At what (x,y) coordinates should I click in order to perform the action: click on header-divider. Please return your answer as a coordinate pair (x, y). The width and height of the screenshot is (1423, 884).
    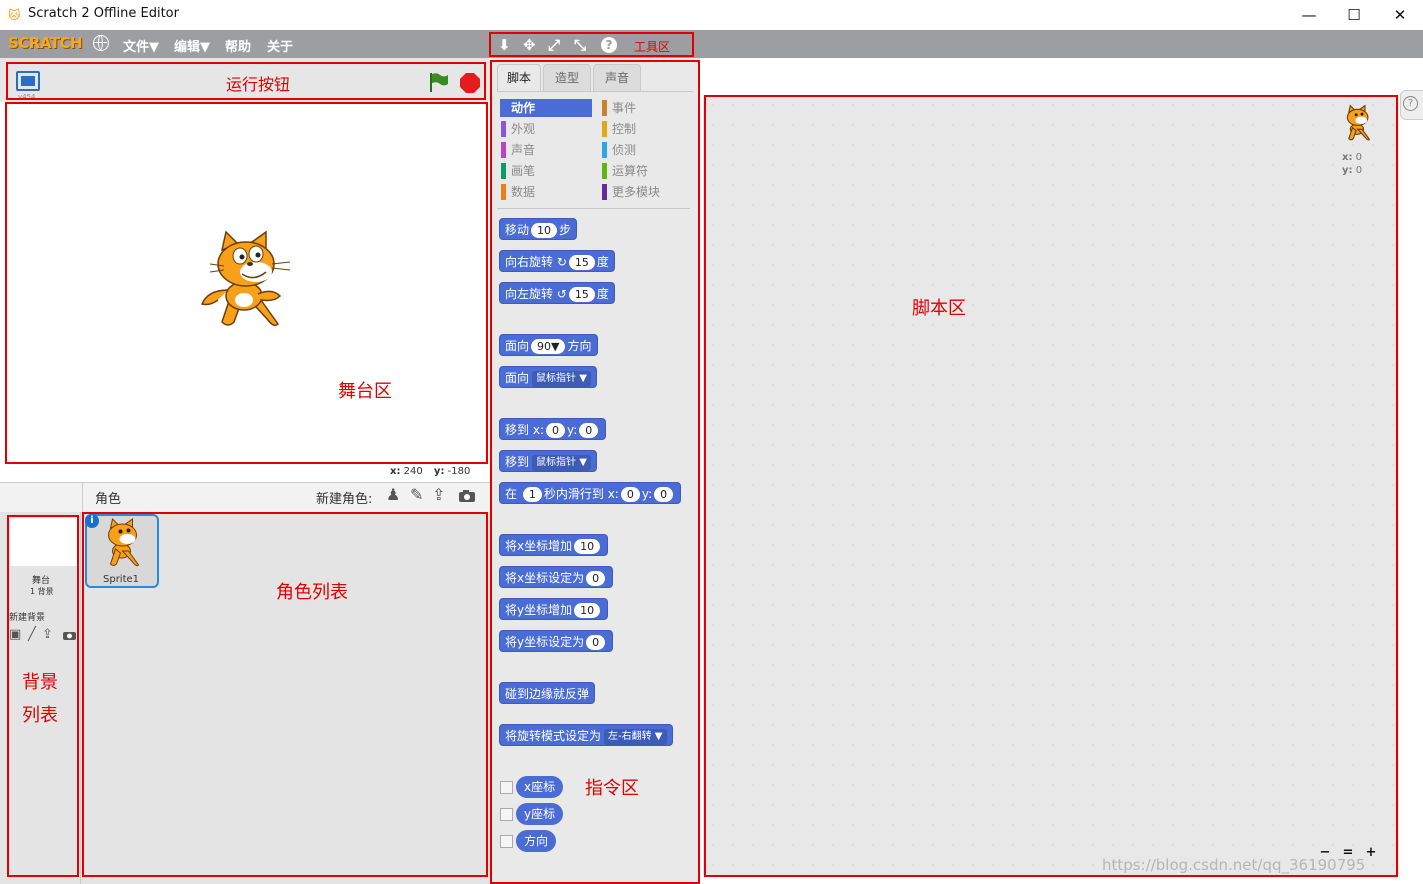
    Looking at the image, I should click on (82, 497).